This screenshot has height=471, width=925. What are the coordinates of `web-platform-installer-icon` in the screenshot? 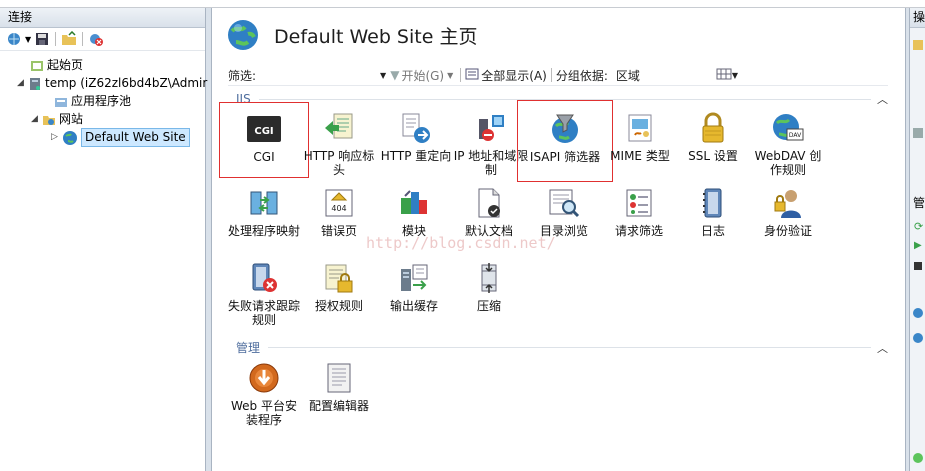 It's located at (264, 378).